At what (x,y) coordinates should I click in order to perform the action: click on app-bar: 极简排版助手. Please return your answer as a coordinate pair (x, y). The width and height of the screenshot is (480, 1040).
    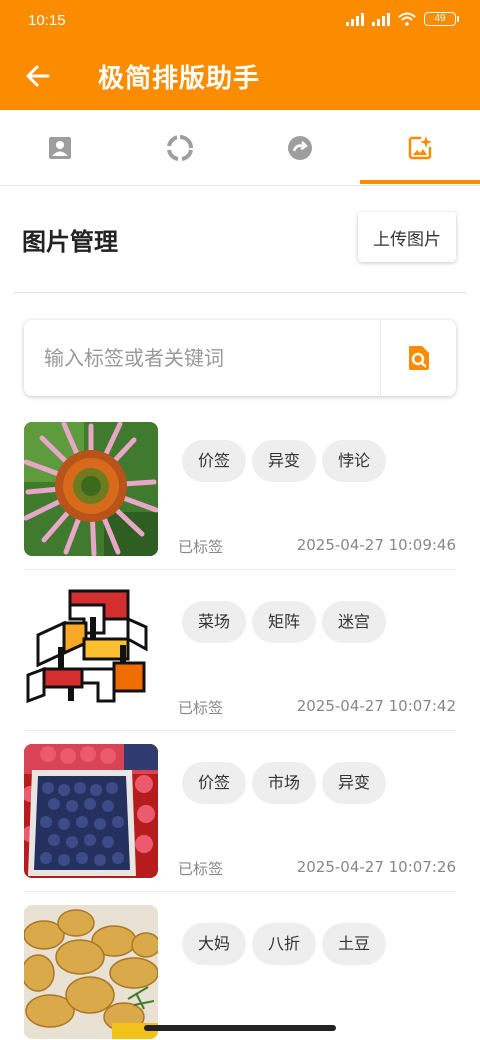
    Looking at the image, I should click on (240, 77).